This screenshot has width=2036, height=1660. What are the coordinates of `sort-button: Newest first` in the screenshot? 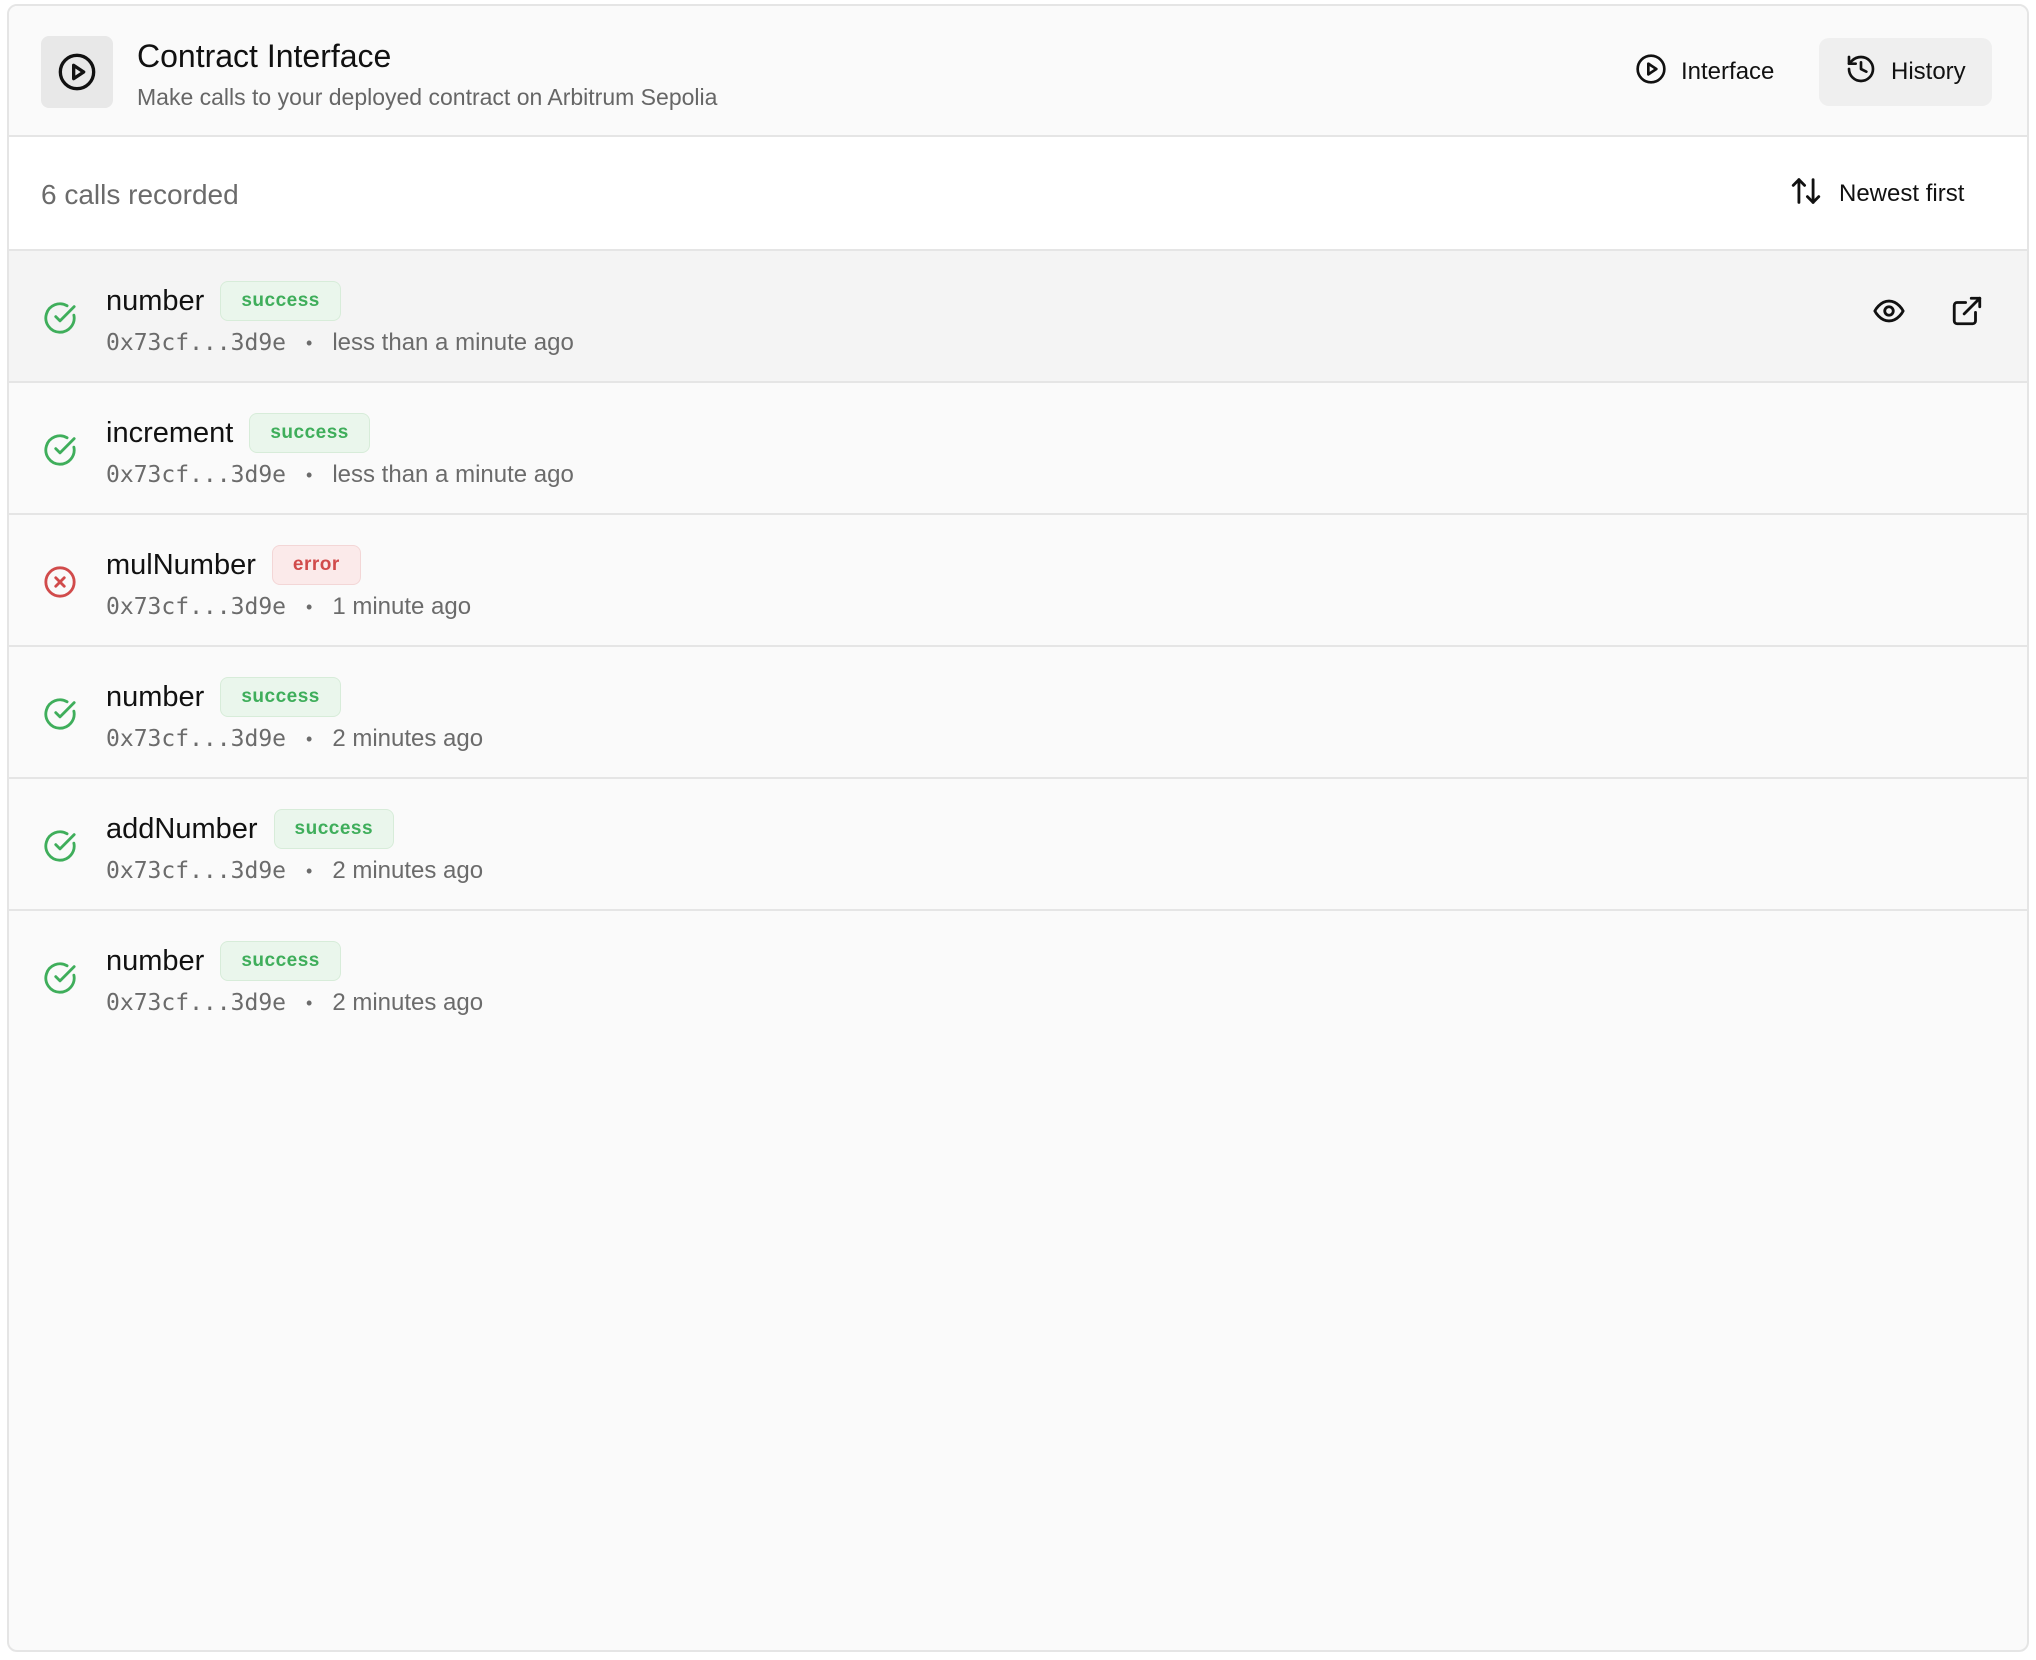 It's located at (1876, 194).